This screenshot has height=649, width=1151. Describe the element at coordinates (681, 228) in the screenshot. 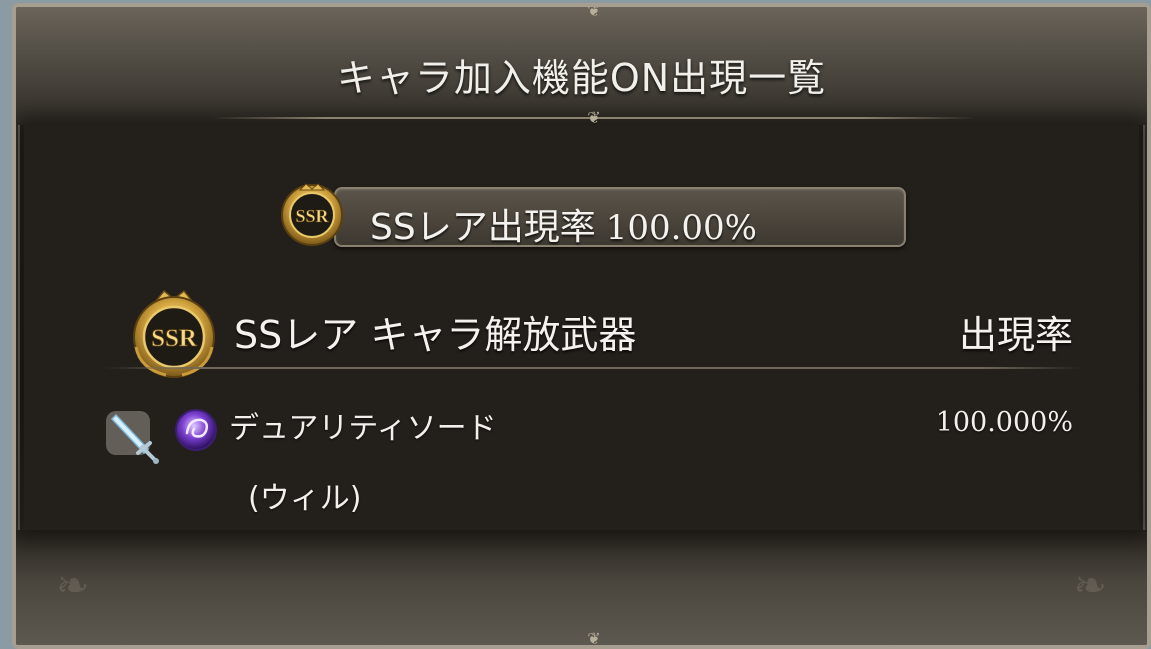

I see `ssr-rate-value: 100.00%` at that location.